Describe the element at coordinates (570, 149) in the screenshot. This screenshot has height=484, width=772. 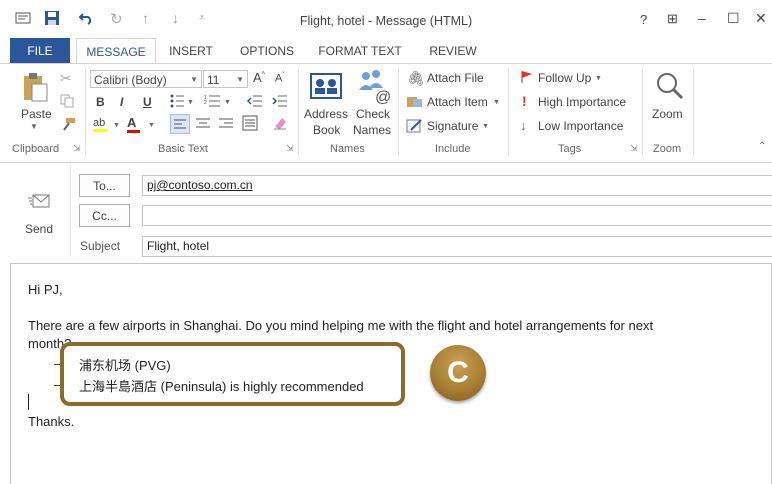
I see `tags-group-label: Tags` at that location.